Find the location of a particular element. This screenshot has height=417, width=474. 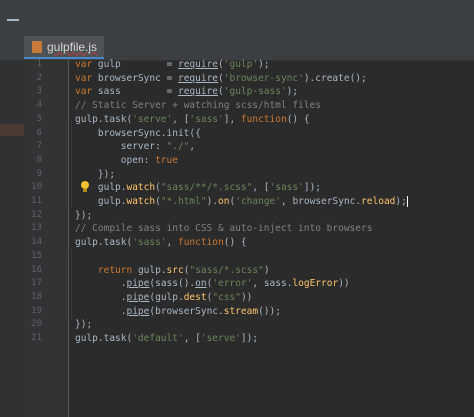

code-token: open: is located at coordinates (115, 160).